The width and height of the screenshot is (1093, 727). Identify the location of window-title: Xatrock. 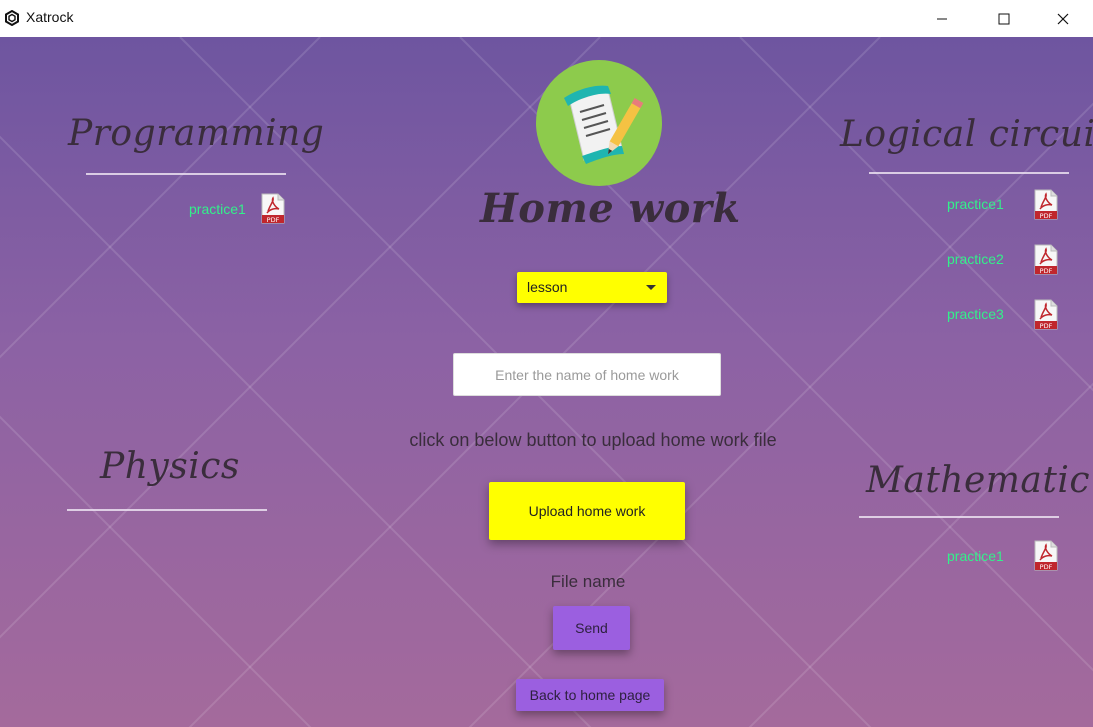
(50, 17).